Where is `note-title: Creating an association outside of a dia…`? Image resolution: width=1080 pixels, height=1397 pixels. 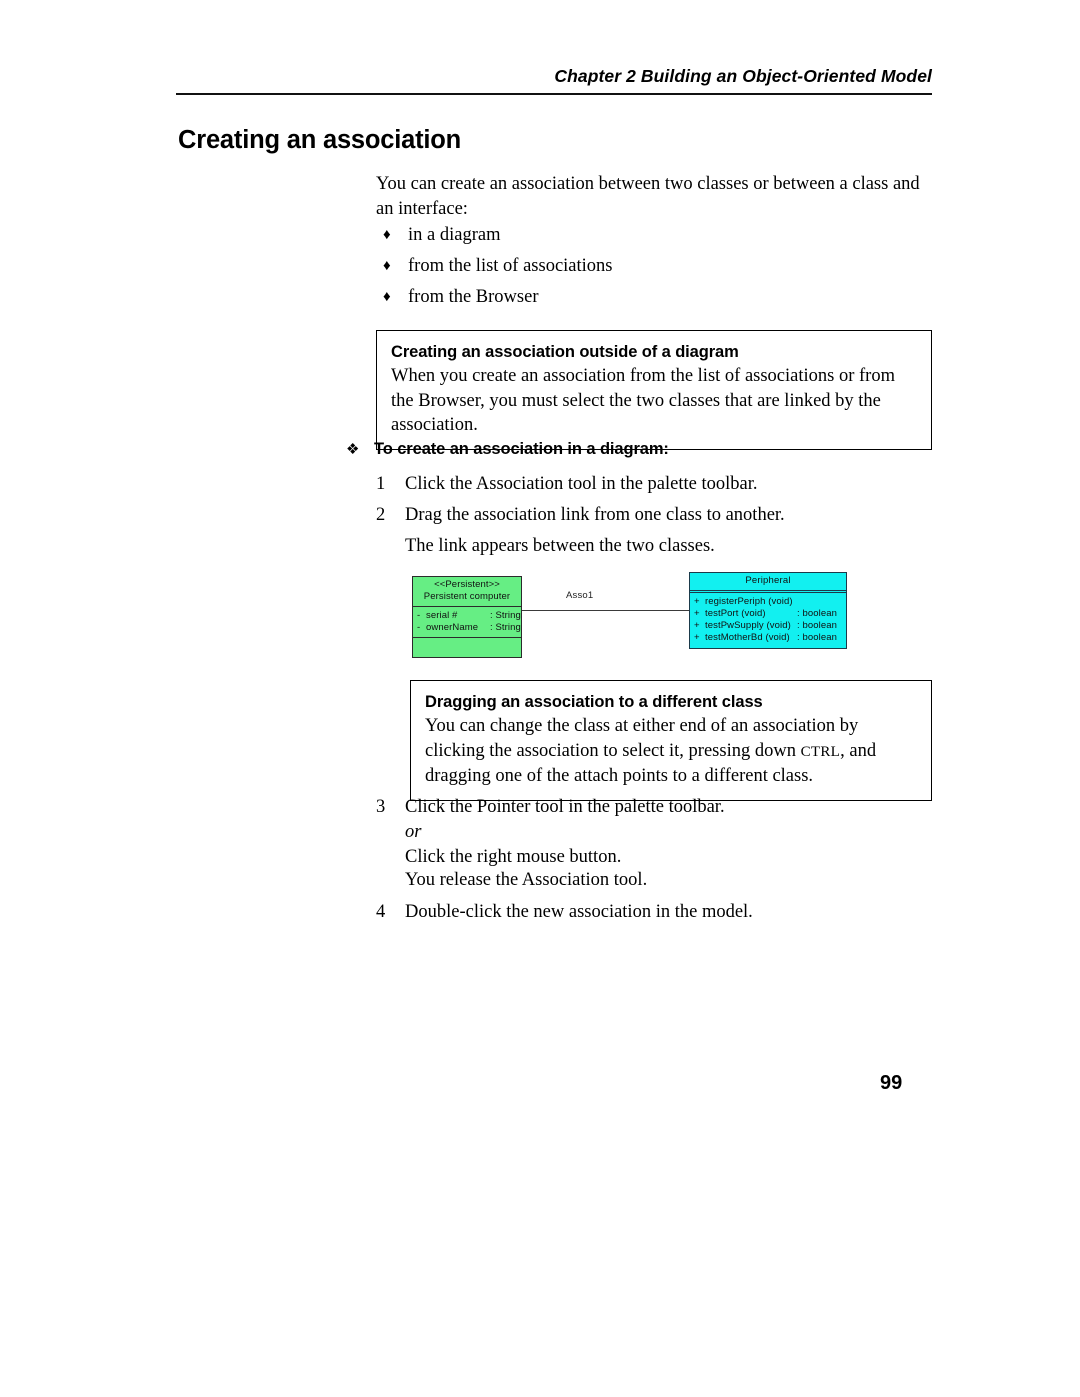
note-title: Creating an association outside of a dia… is located at coordinates (565, 352).